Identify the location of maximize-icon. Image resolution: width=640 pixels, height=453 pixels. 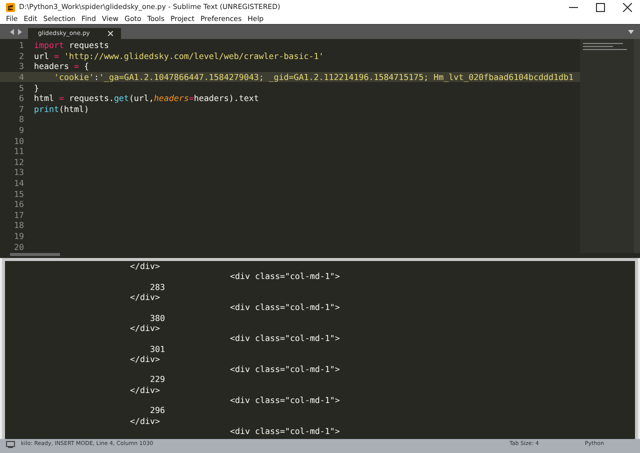
(600, 7).